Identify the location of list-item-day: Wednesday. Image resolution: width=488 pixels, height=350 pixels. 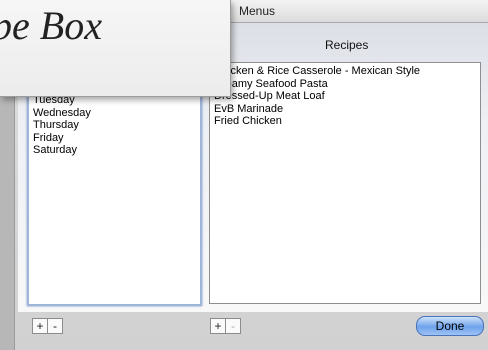
(60, 113).